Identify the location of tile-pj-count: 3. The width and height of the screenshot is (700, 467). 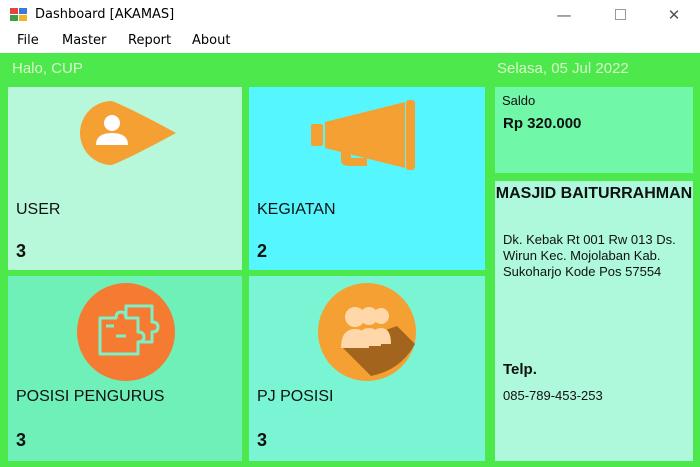
(262, 440).